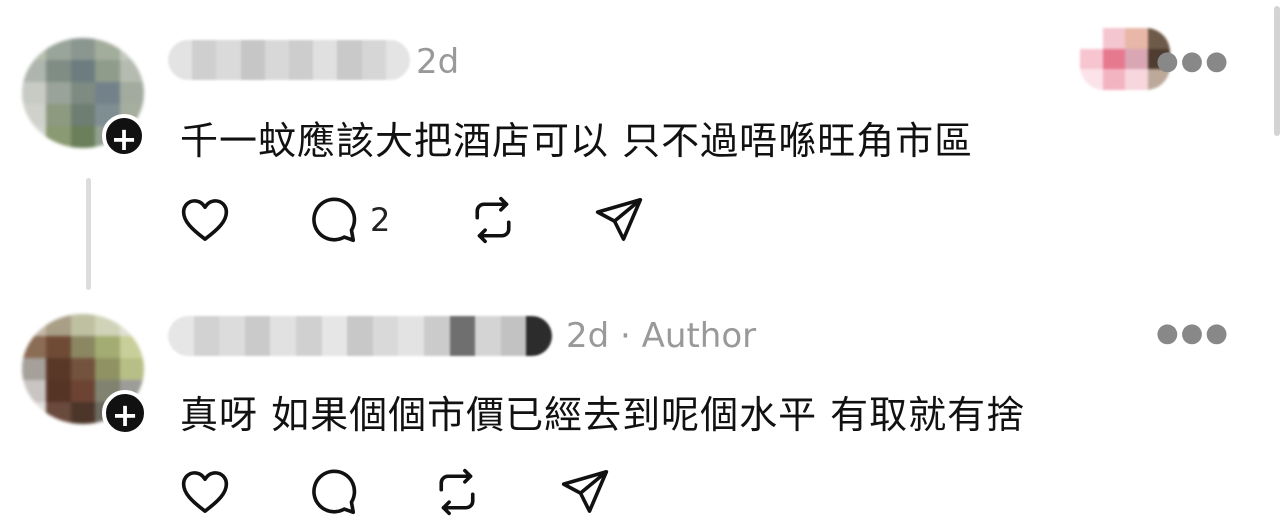 The image size is (1284, 520). Describe the element at coordinates (1277, 71) in the screenshot. I see `scrollbar` at that location.